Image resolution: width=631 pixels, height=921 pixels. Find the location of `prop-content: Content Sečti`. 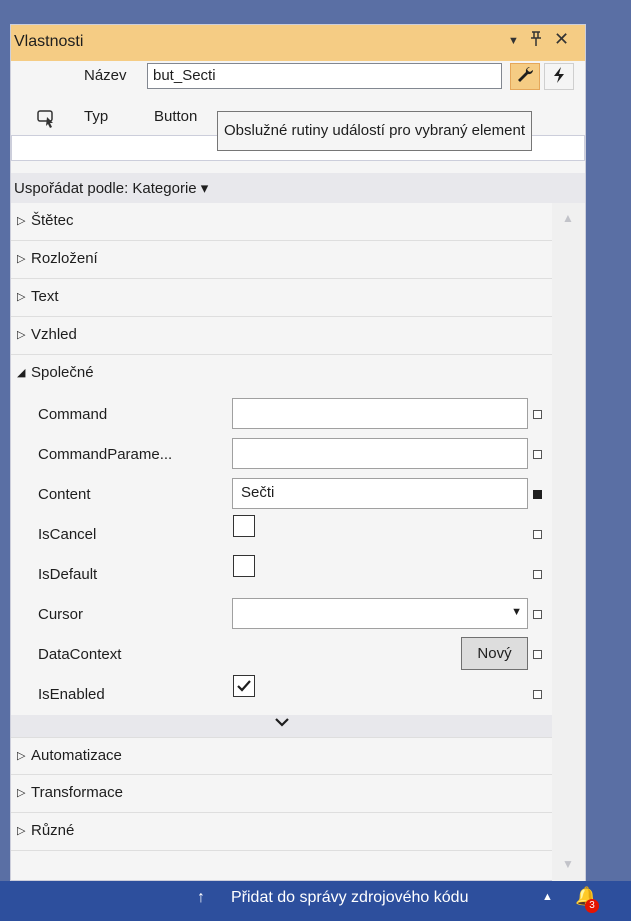

prop-content: Content Sečti is located at coordinates (281, 495).